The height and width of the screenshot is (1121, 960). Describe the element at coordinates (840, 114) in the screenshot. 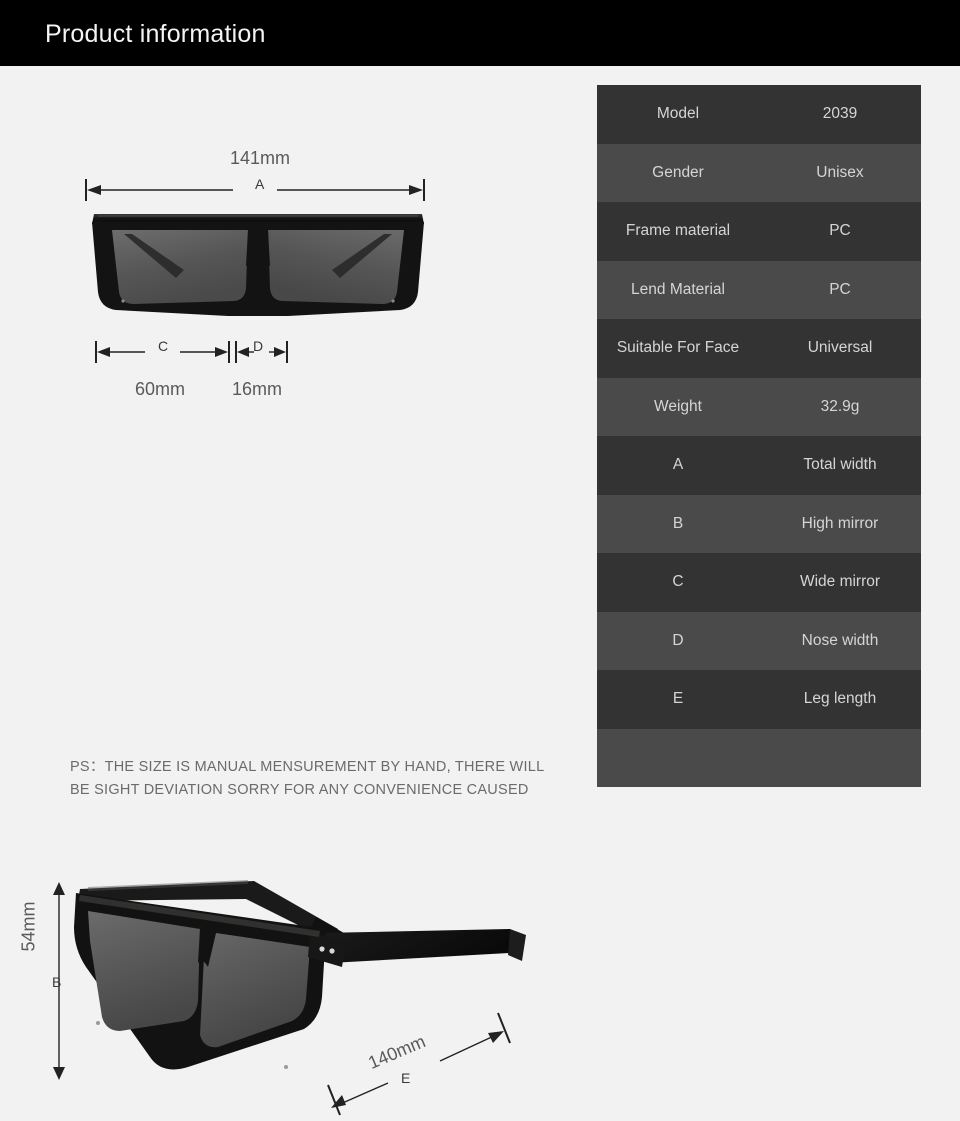

I see `spec-value: 2039` at that location.